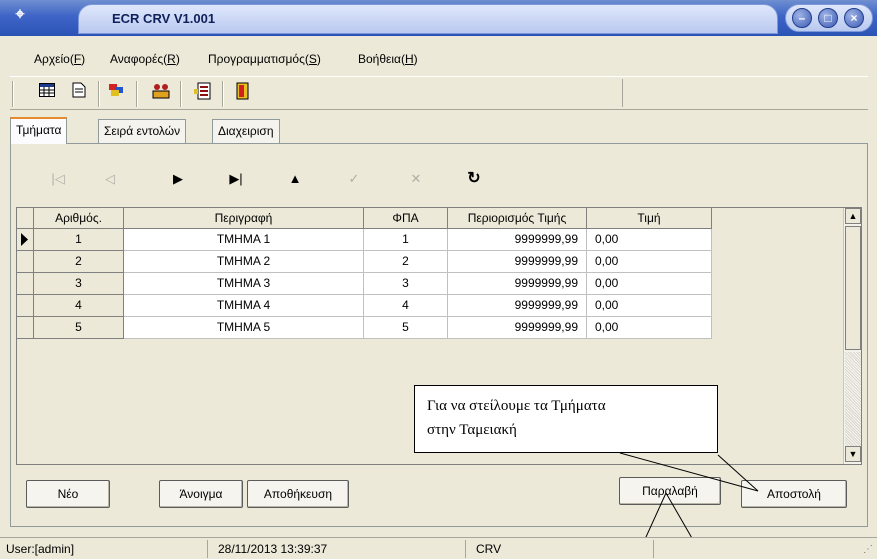  Describe the element at coordinates (178, 179) in the screenshot. I see `next-record-icon: ▶` at that location.